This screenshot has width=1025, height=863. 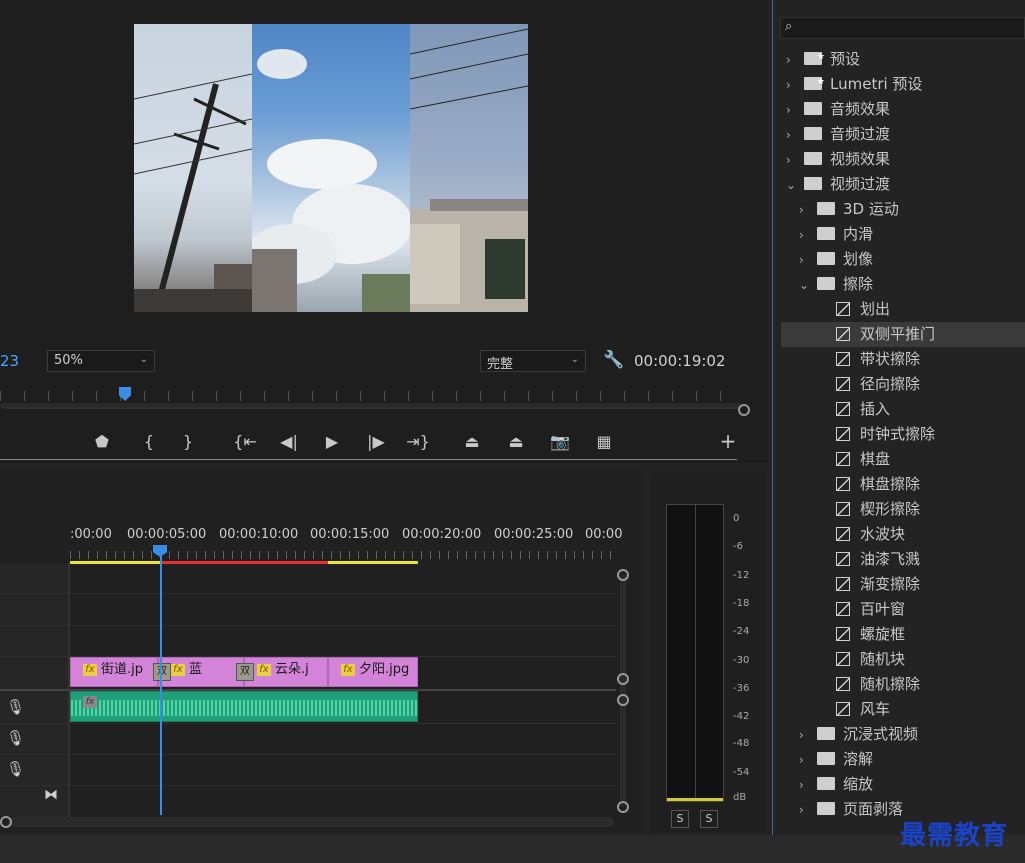 I want to click on db-label: dB, so click(x=740, y=797).